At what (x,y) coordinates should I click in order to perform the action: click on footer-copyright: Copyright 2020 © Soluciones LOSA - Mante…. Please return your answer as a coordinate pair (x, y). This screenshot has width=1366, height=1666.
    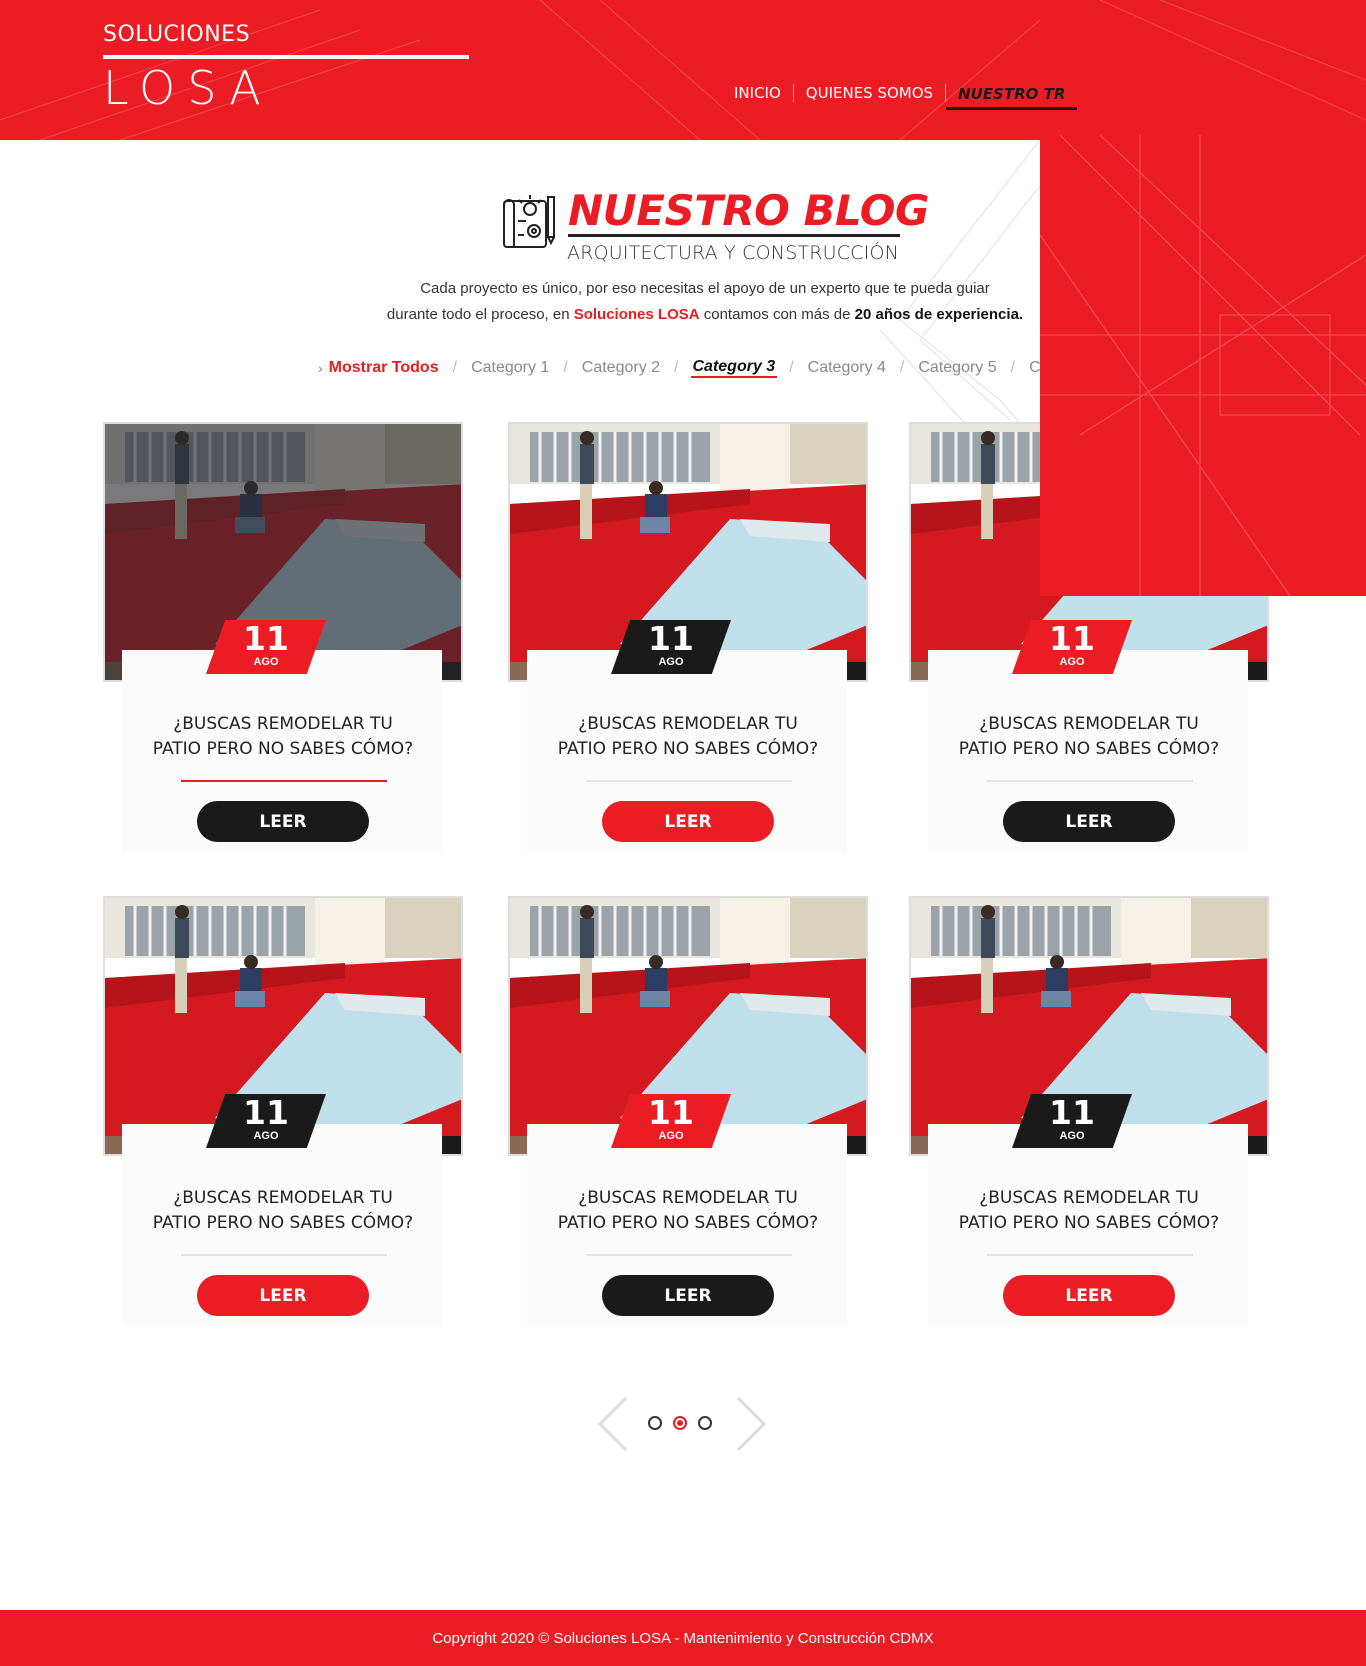
    Looking at the image, I should click on (683, 1638).